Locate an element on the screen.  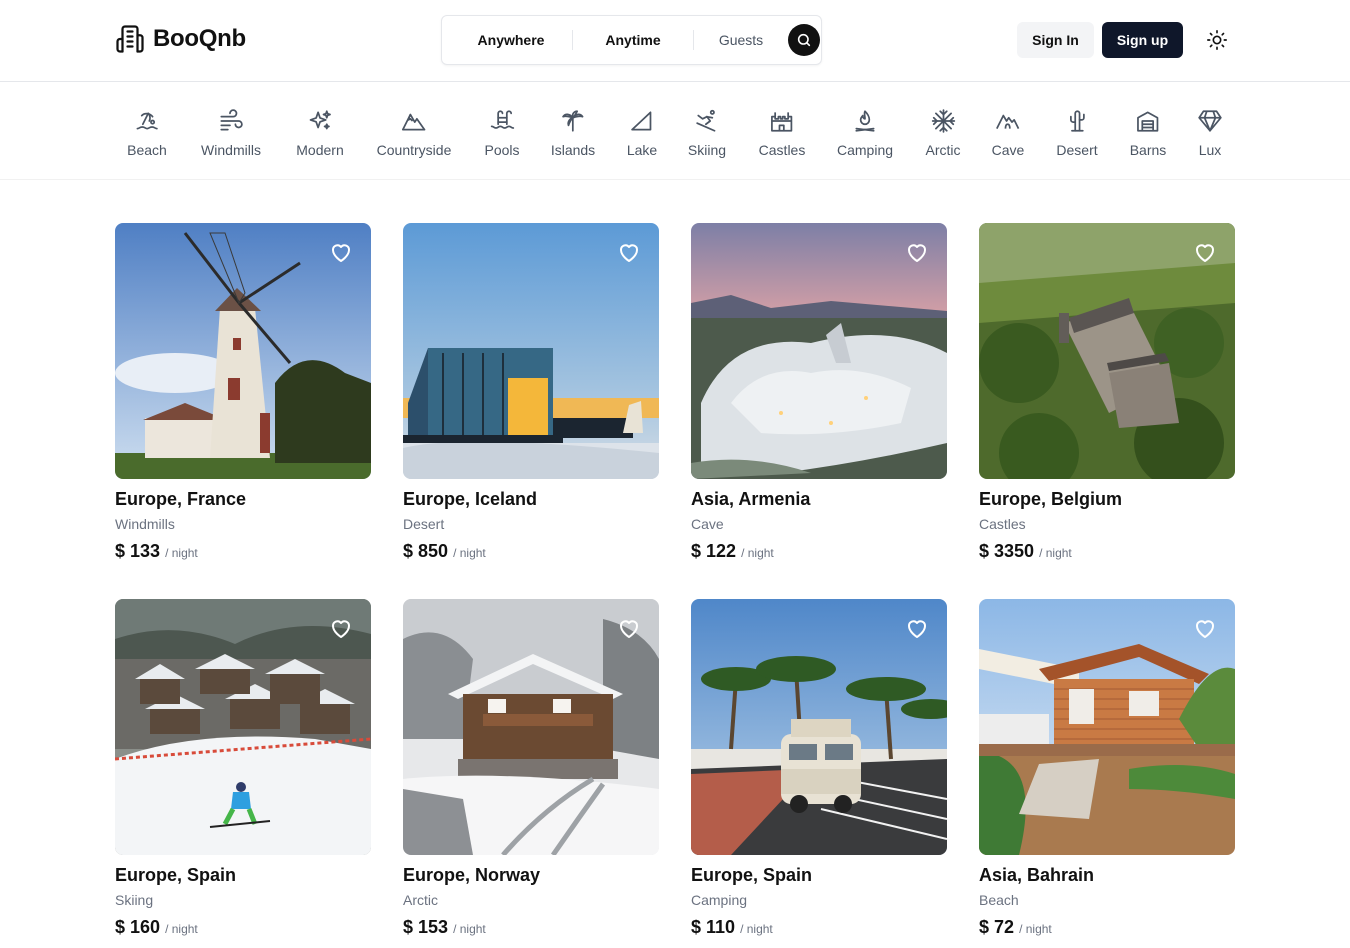
listing-category: Windmills is located at coordinates (145, 524).